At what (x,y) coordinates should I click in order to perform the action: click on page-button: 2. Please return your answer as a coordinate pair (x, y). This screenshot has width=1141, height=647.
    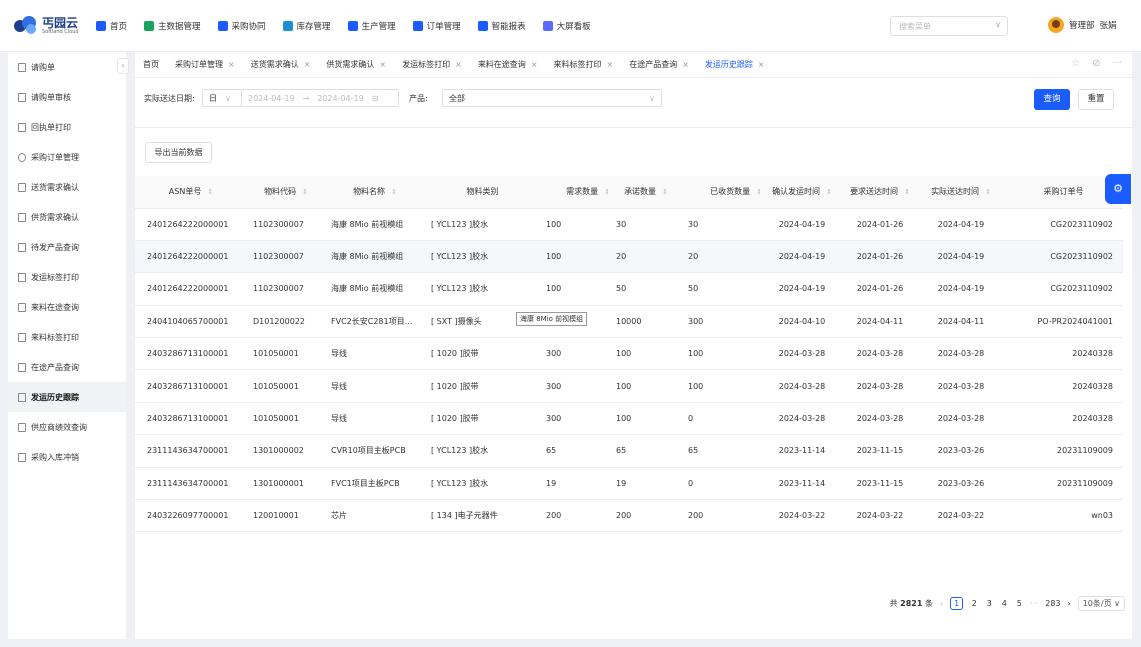
    Looking at the image, I should click on (974, 603).